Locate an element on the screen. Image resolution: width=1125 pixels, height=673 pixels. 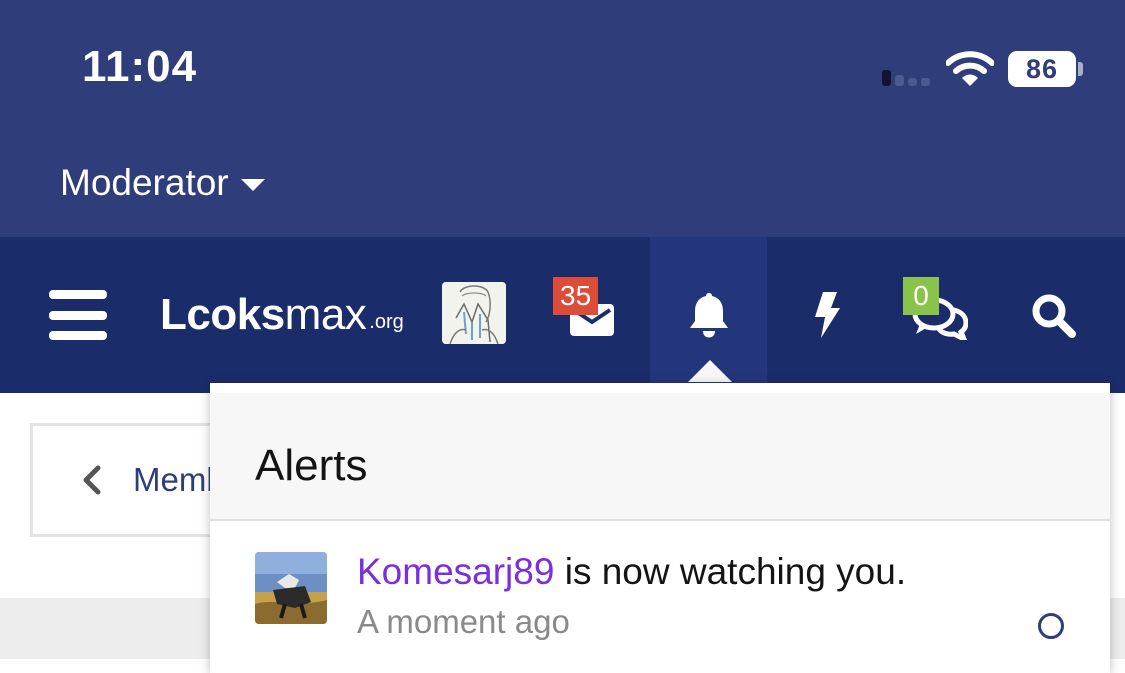
chevron-left-icon is located at coordinates (92, 480).